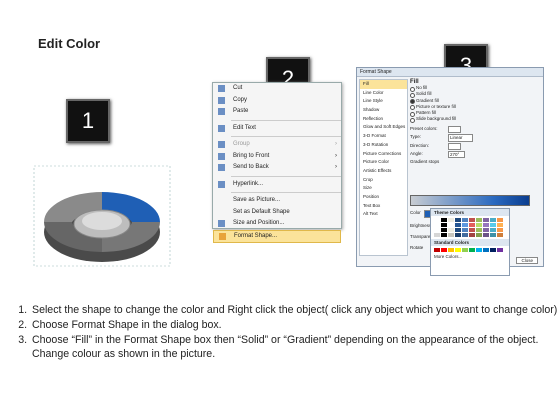 The width and height of the screenshot is (560, 420). Describe the element at coordinates (416, 137) in the screenshot. I see `type-label: Type:` at that location.